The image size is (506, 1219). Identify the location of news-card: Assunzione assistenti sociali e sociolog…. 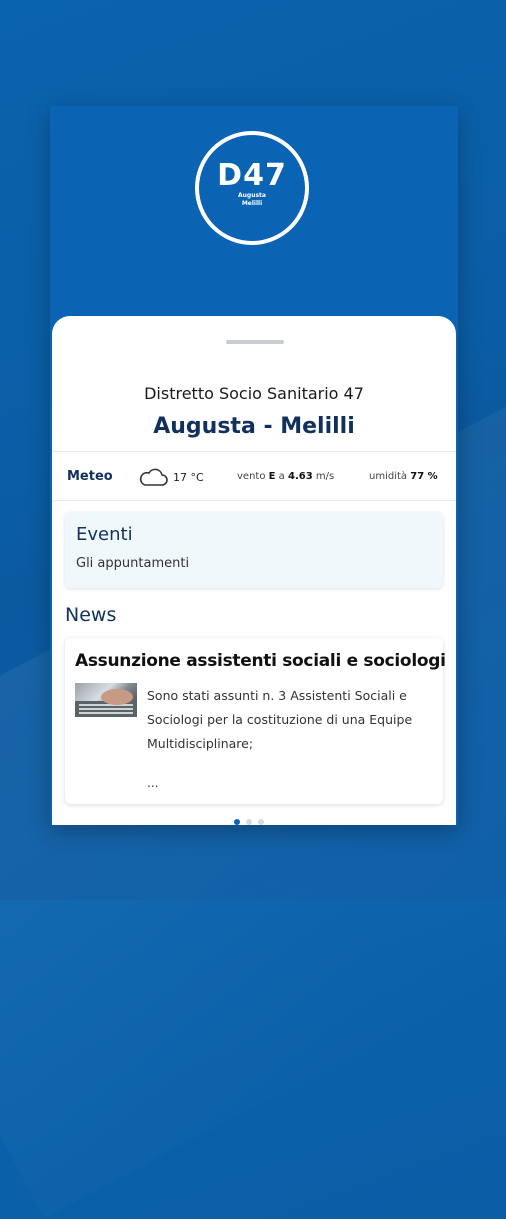
(255, 721).